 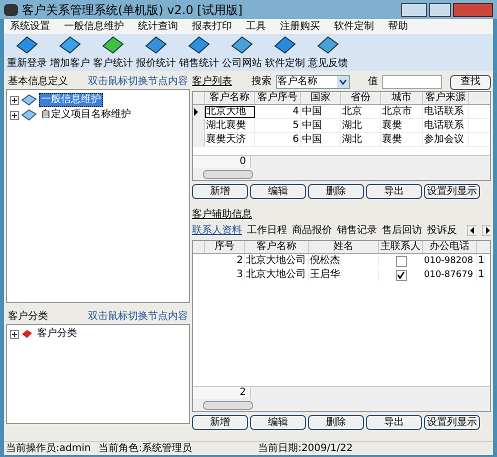 I want to click on menu-item: 系统设置, so click(x=30, y=26).